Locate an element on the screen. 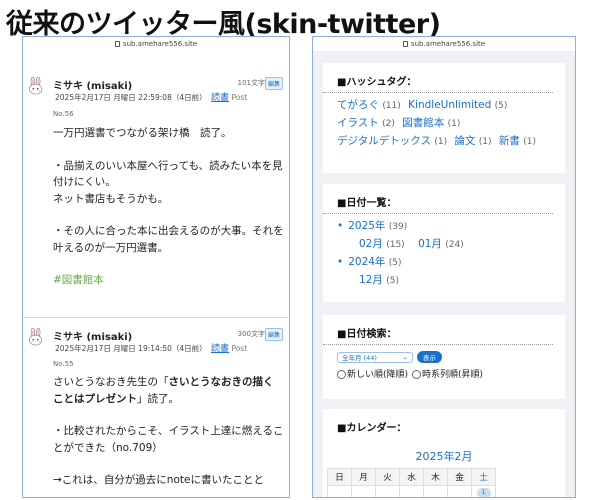 The width and height of the screenshot is (600, 500). post-line: ネット書店もそうかも。 is located at coordinates (111, 198).